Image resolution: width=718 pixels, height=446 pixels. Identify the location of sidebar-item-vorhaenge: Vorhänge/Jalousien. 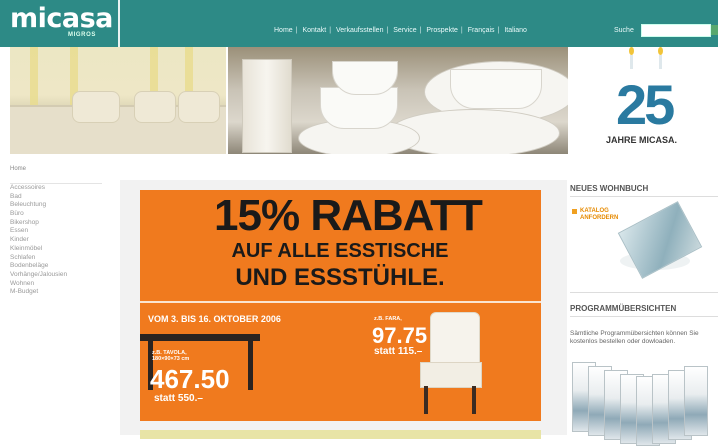
(56, 275).